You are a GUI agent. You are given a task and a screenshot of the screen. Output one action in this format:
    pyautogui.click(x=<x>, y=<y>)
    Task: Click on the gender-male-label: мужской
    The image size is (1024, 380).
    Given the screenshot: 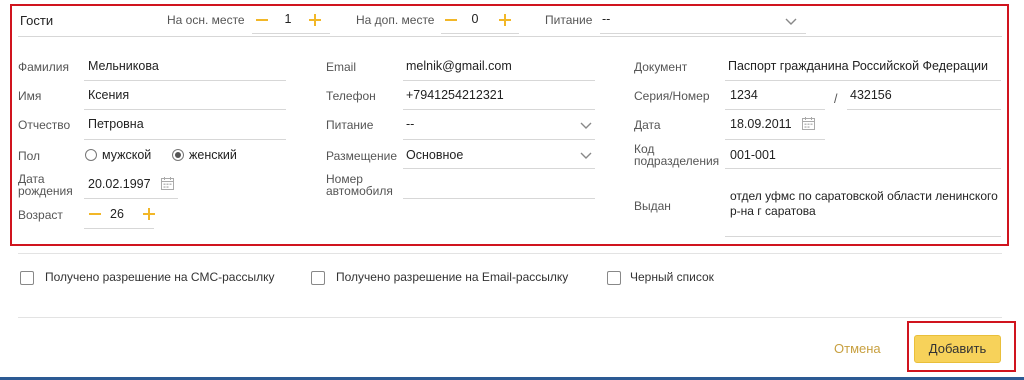 What is the action you would take?
    pyautogui.click(x=126, y=155)
    